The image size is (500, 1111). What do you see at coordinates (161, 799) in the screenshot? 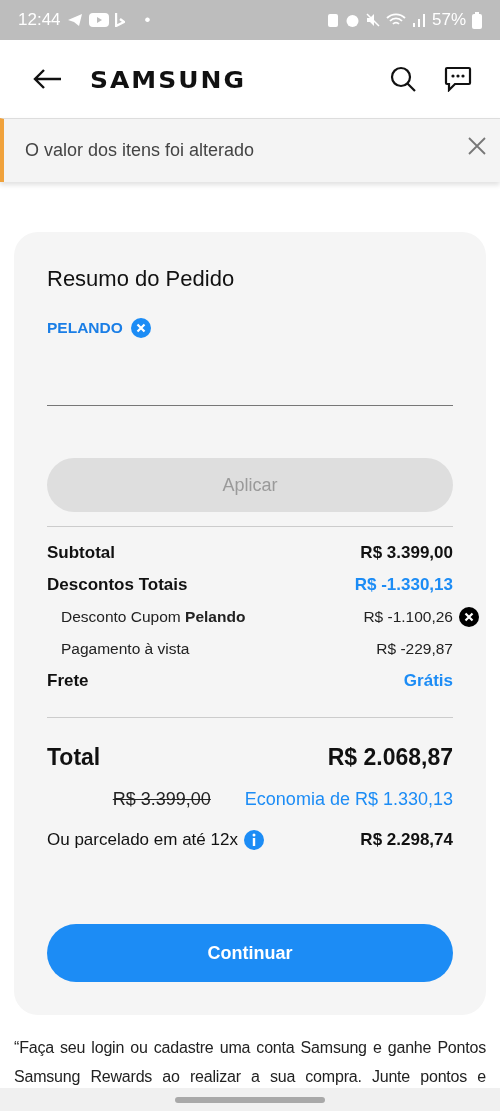
I see `original-price: R$ 3.399,00` at bounding box center [161, 799].